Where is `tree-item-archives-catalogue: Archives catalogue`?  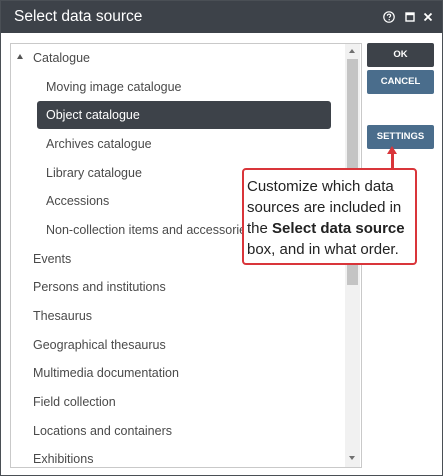 tree-item-archives-catalogue: Archives catalogue is located at coordinates (178, 144).